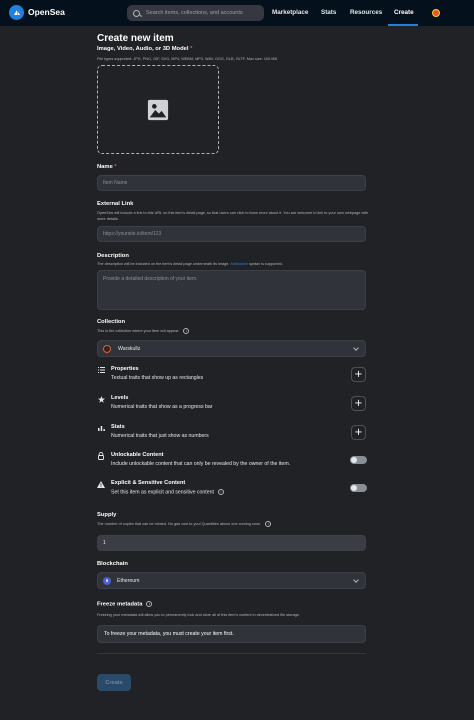  What do you see at coordinates (101, 399) in the screenshot?
I see `star-icon` at bounding box center [101, 399].